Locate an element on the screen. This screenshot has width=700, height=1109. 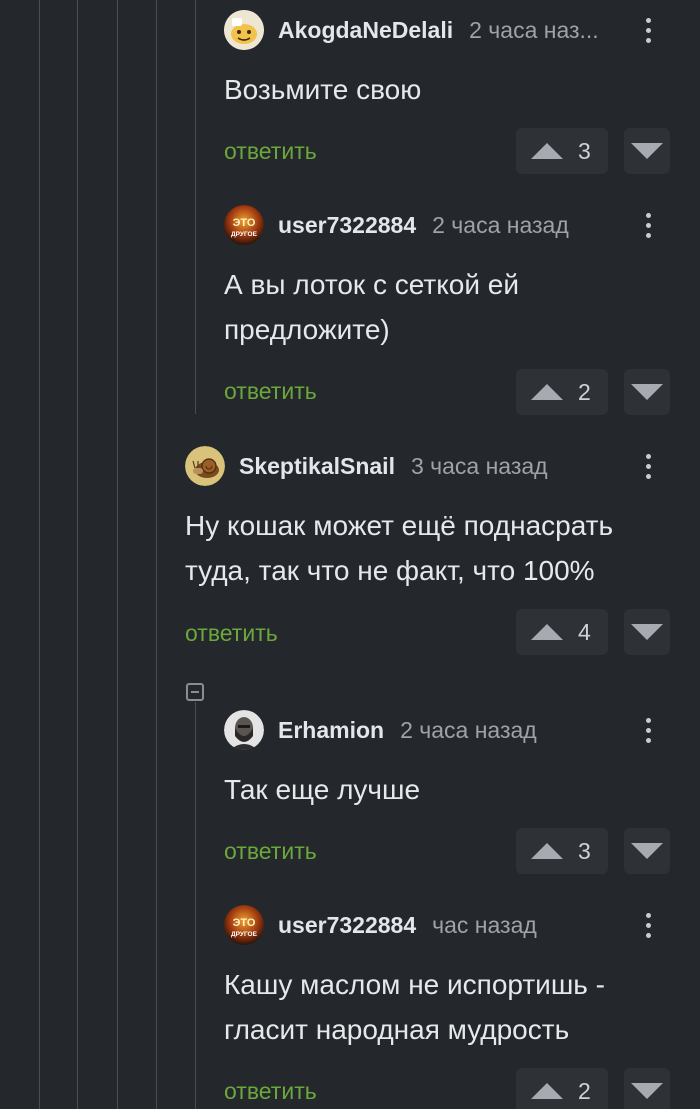
comment-header: ЭТО ДРУГОЕ user7322884 2 часа назад is located at coordinates (396, 225).